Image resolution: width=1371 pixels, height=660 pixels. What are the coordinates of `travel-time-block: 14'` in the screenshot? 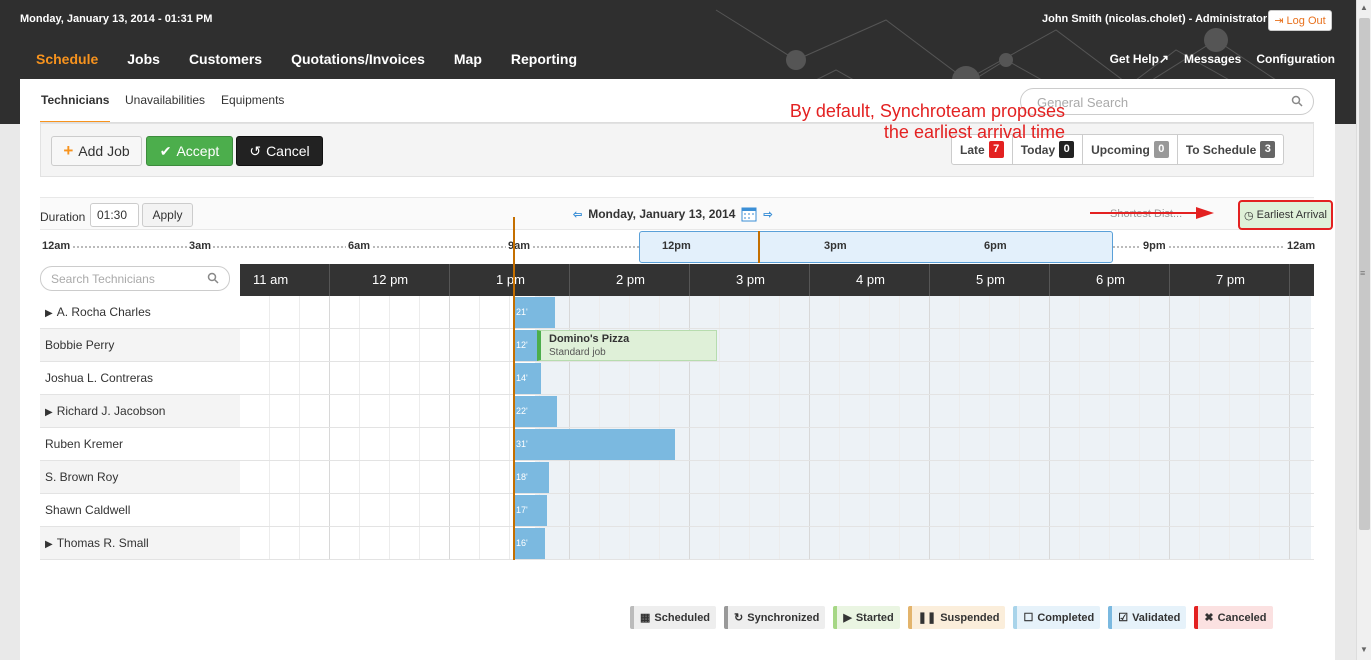 It's located at (527, 378).